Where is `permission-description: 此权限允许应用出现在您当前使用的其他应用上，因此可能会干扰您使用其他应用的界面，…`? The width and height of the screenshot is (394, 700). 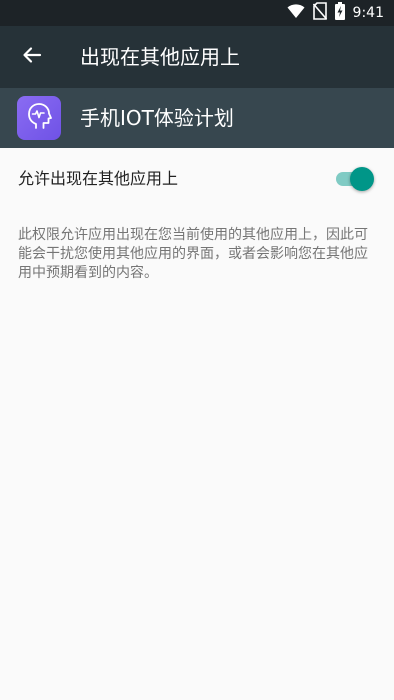
permission-description: 此权限允许应用出现在您当前使用的其他应用上，因此可能会干扰您使用其他应用的界面，… is located at coordinates (193, 254).